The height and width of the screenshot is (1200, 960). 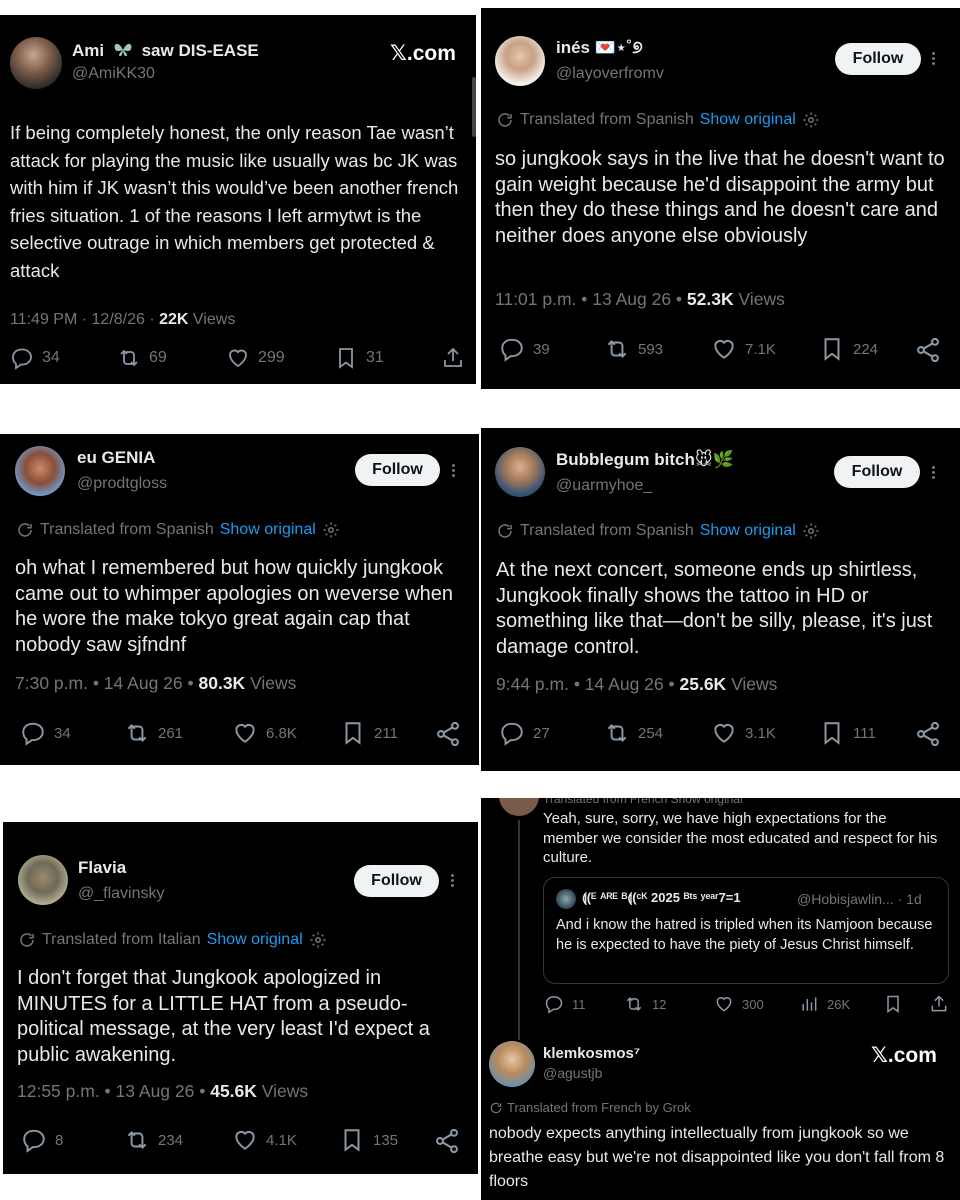 What do you see at coordinates (524, 733) in the screenshot?
I see `reply-button: 27` at bounding box center [524, 733].